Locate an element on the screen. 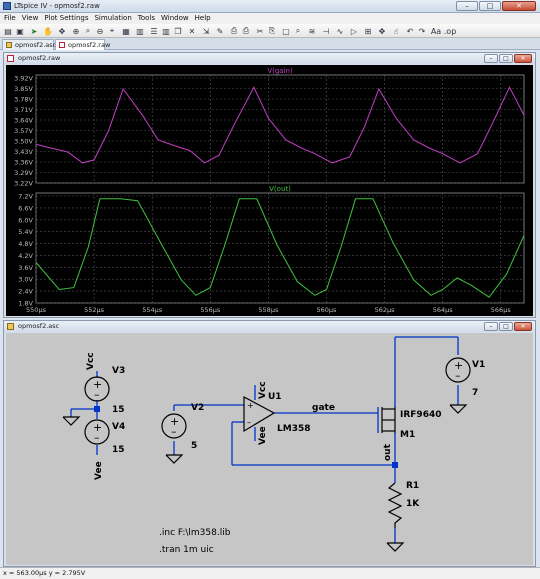 The width and height of the screenshot is (540, 579). tile-icon: ▥ is located at coordinates (140, 31).